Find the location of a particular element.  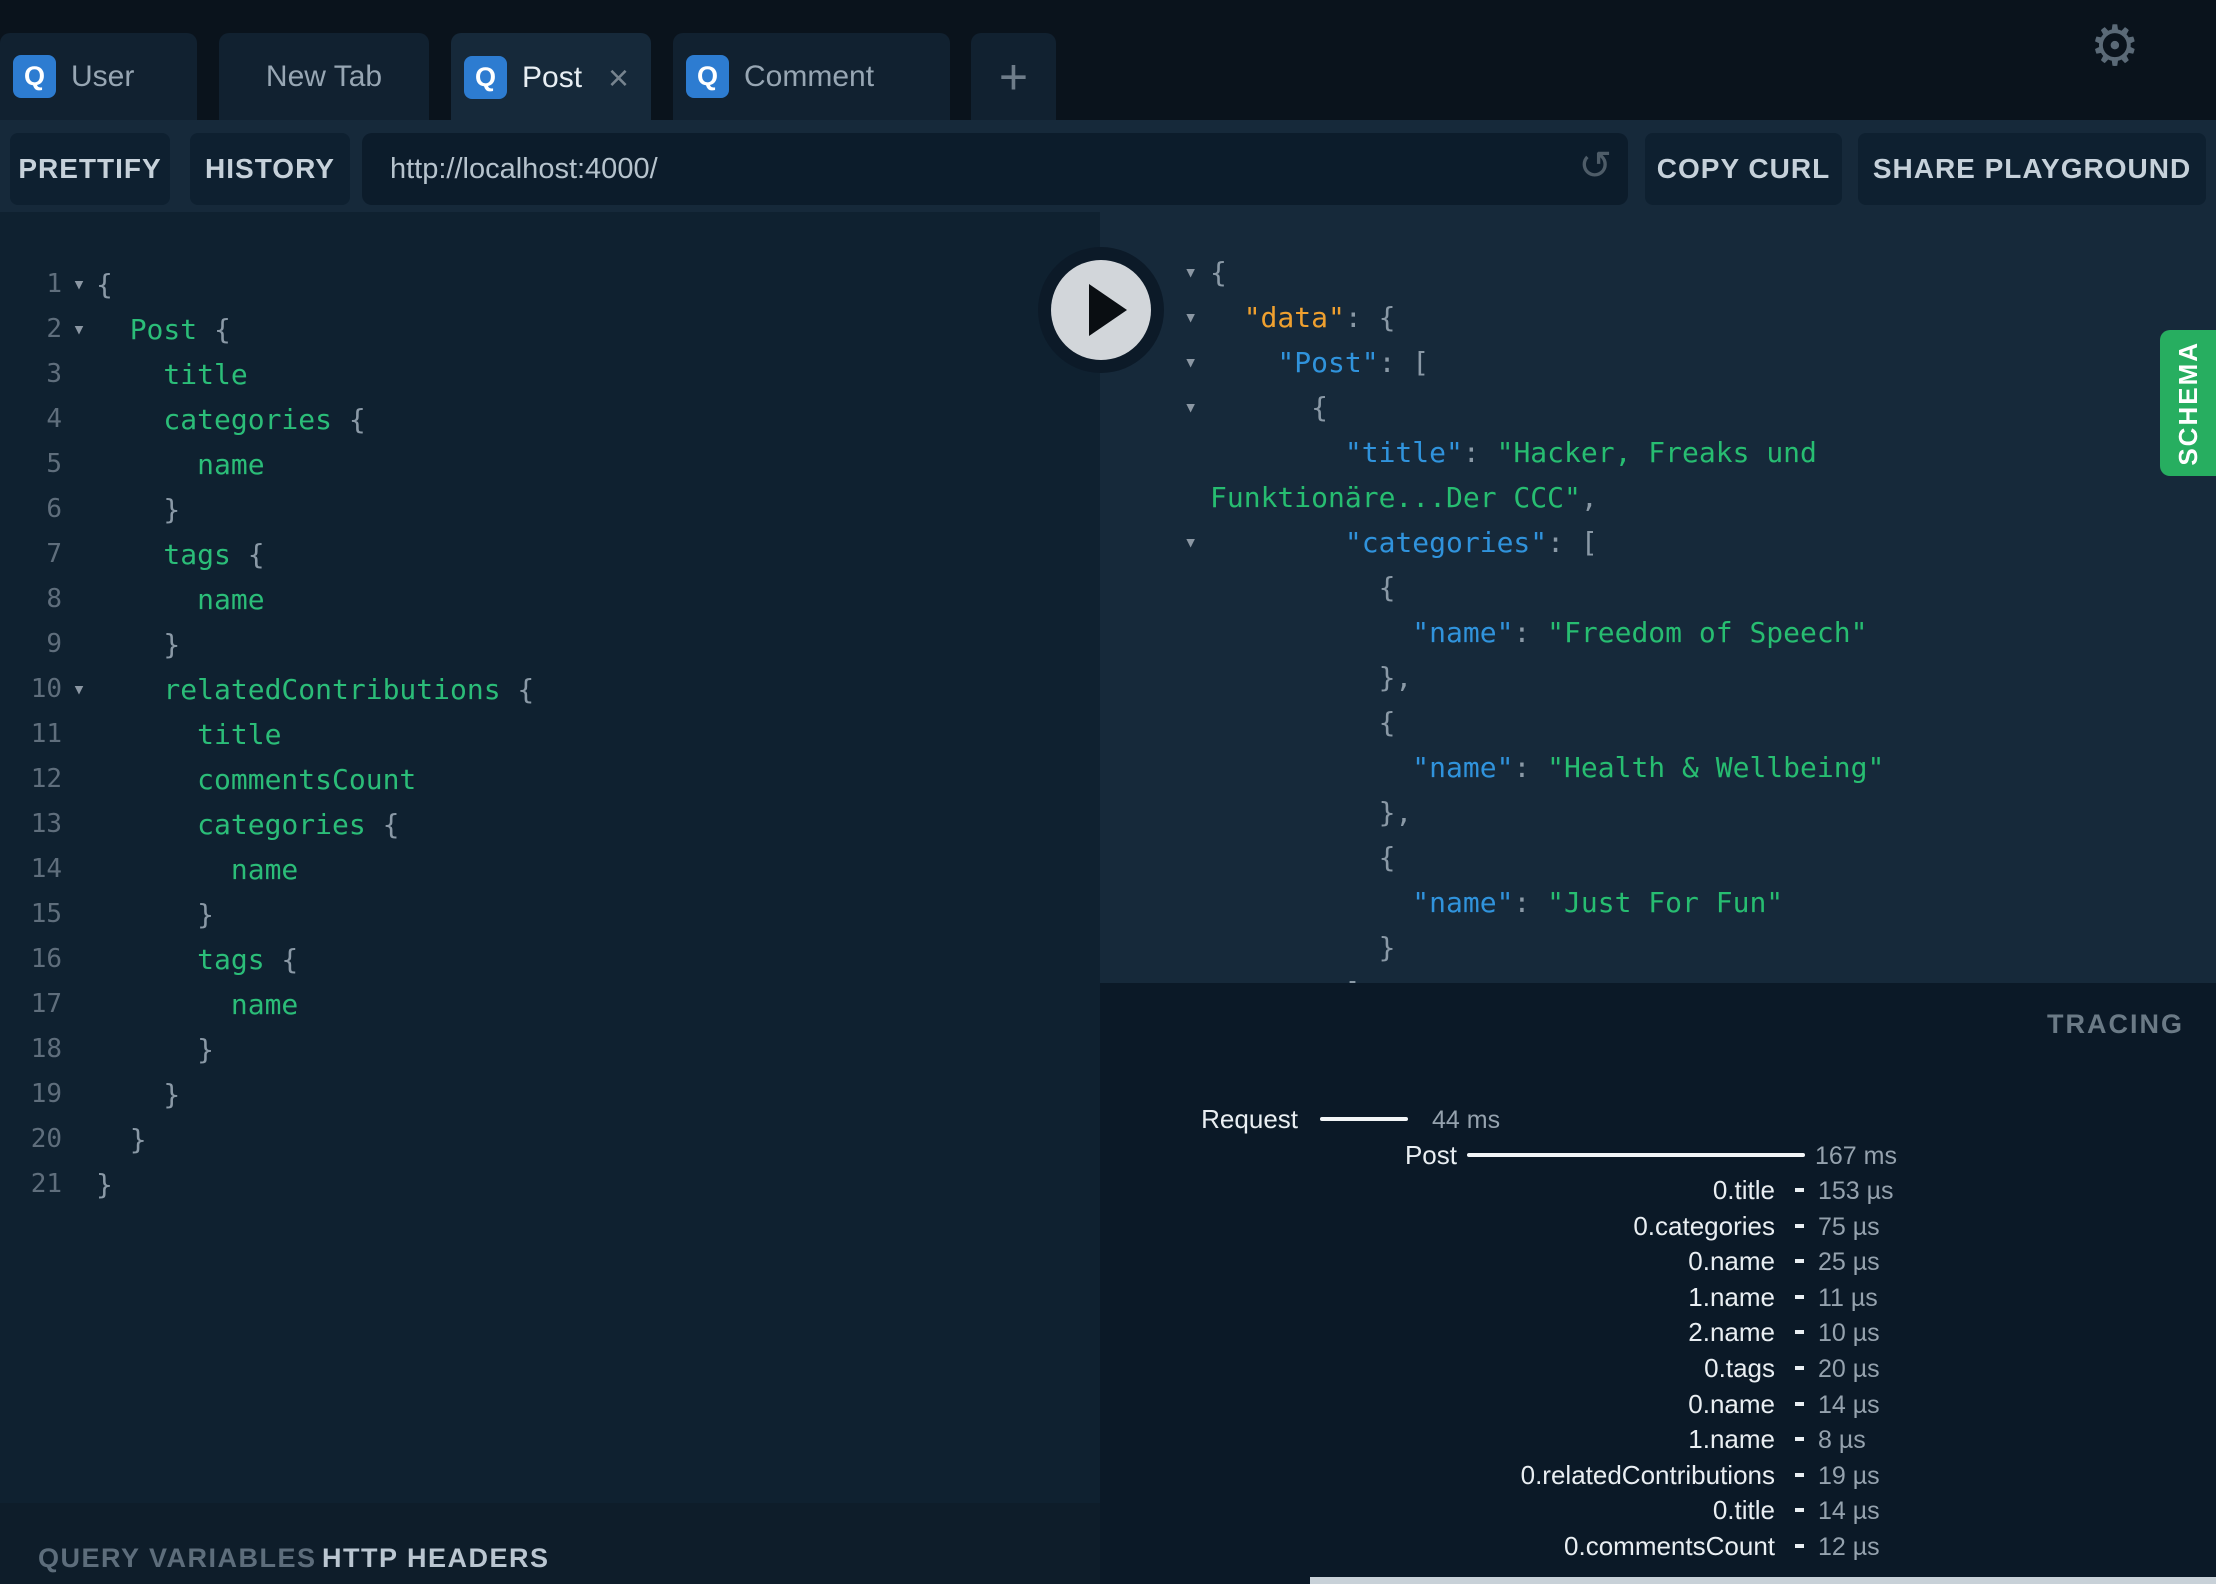

query-variables-tab: QUERY VARIABLES is located at coordinates (177, 1558).